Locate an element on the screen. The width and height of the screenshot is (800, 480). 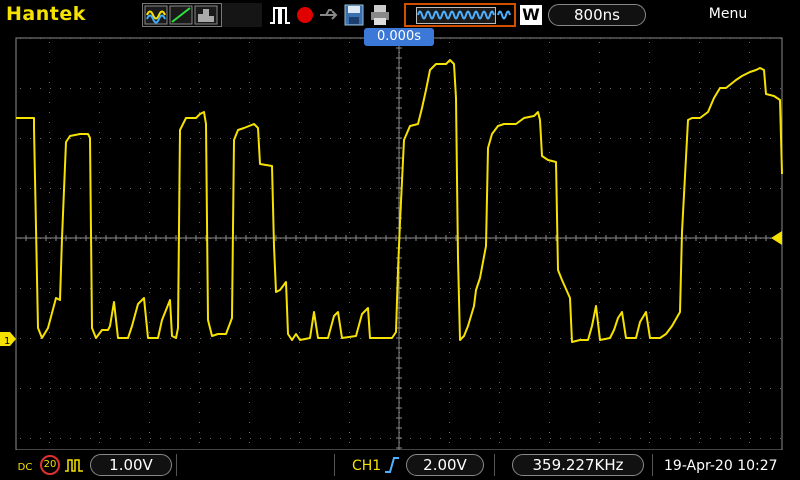
stop-indicator-icon is located at coordinates (305, 15).